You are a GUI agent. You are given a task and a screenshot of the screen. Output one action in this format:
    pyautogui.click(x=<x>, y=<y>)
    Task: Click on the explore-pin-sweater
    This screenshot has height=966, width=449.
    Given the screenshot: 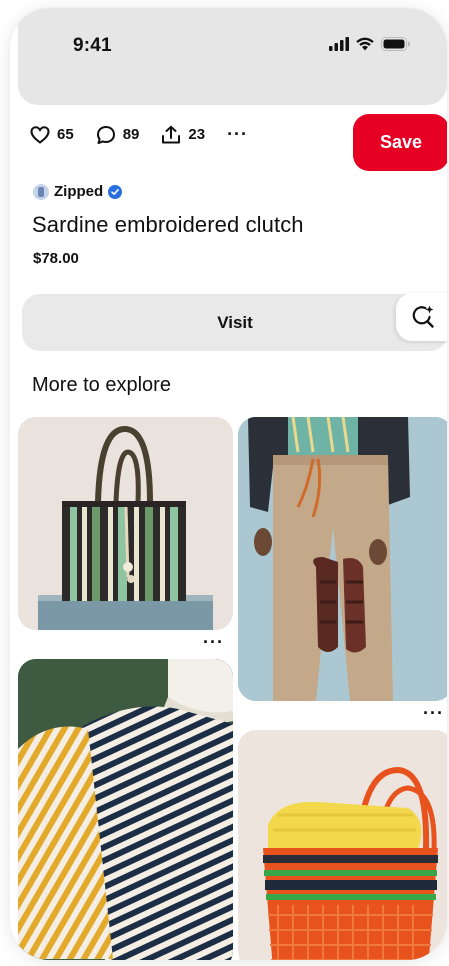 What is the action you would take?
    pyautogui.click(x=125, y=809)
    